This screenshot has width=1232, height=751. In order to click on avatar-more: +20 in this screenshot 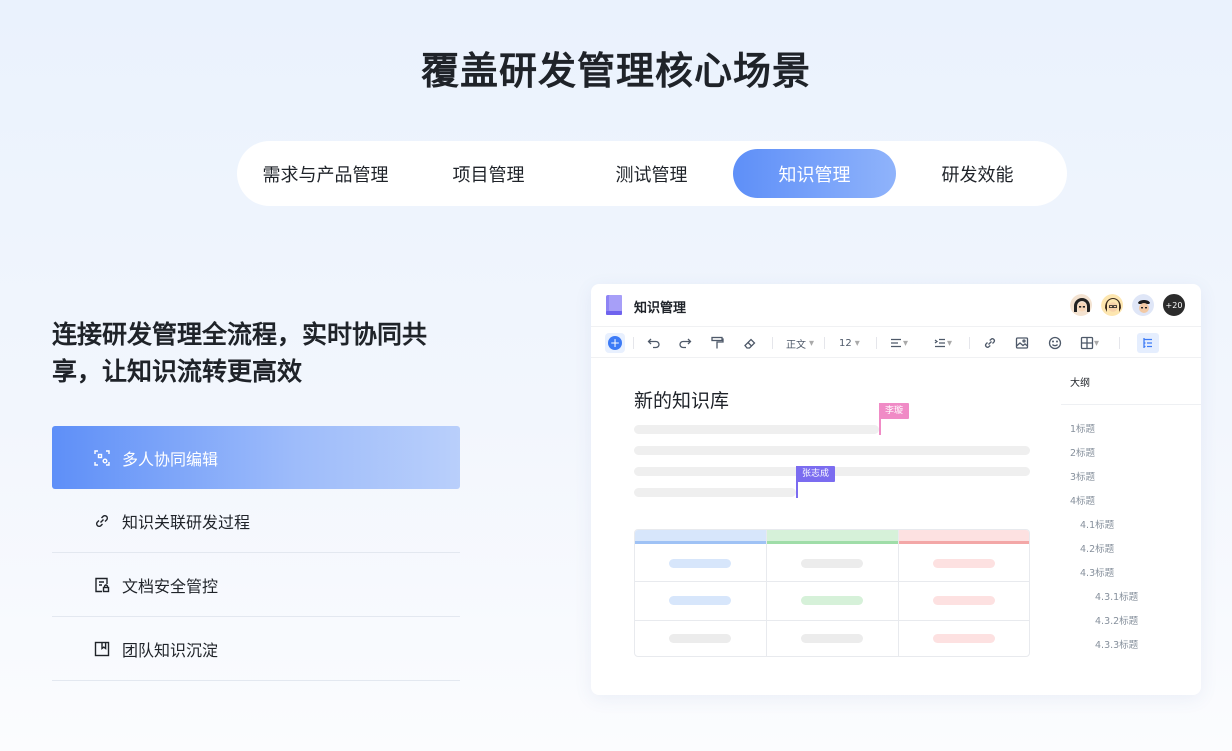, I will do `click(1174, 305)`.